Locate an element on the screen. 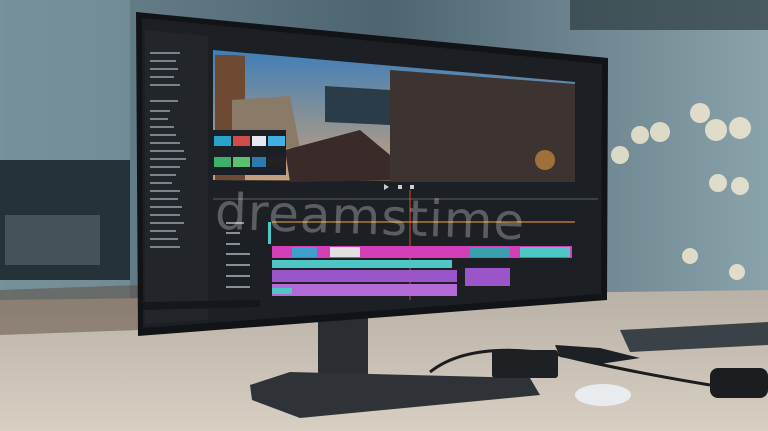 The image size is (768, 431). speaker is located at coordinates (739, 383).